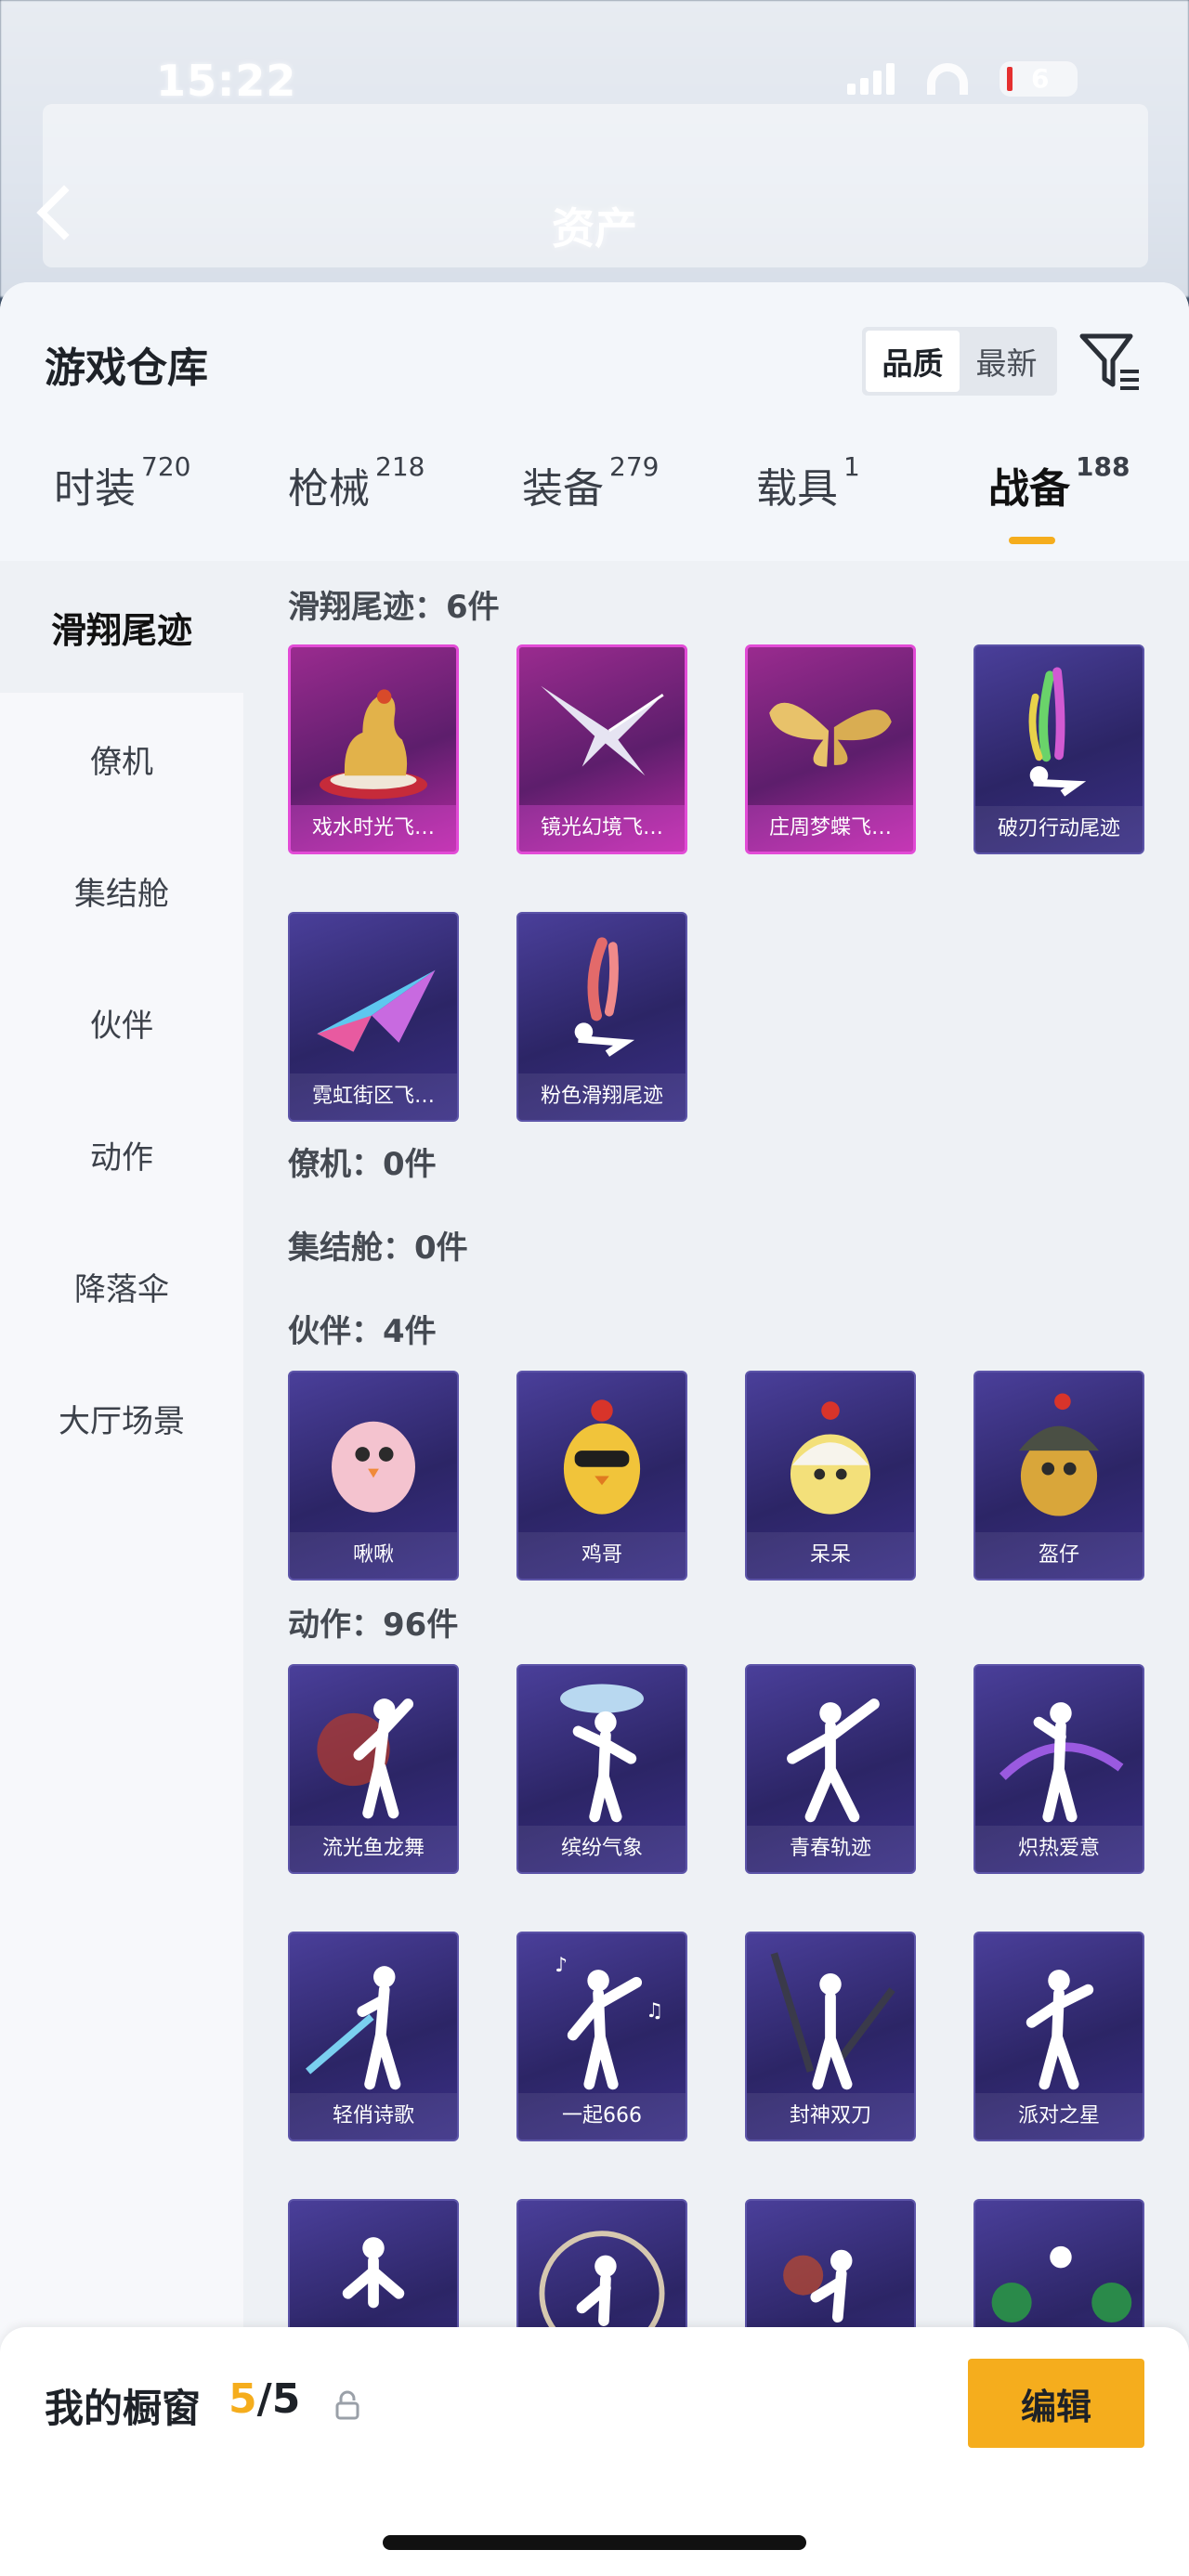 This screenshot has height=2576, width=1189. I want to click on item-label: 轻俏诗歌, so click(374, 2116).